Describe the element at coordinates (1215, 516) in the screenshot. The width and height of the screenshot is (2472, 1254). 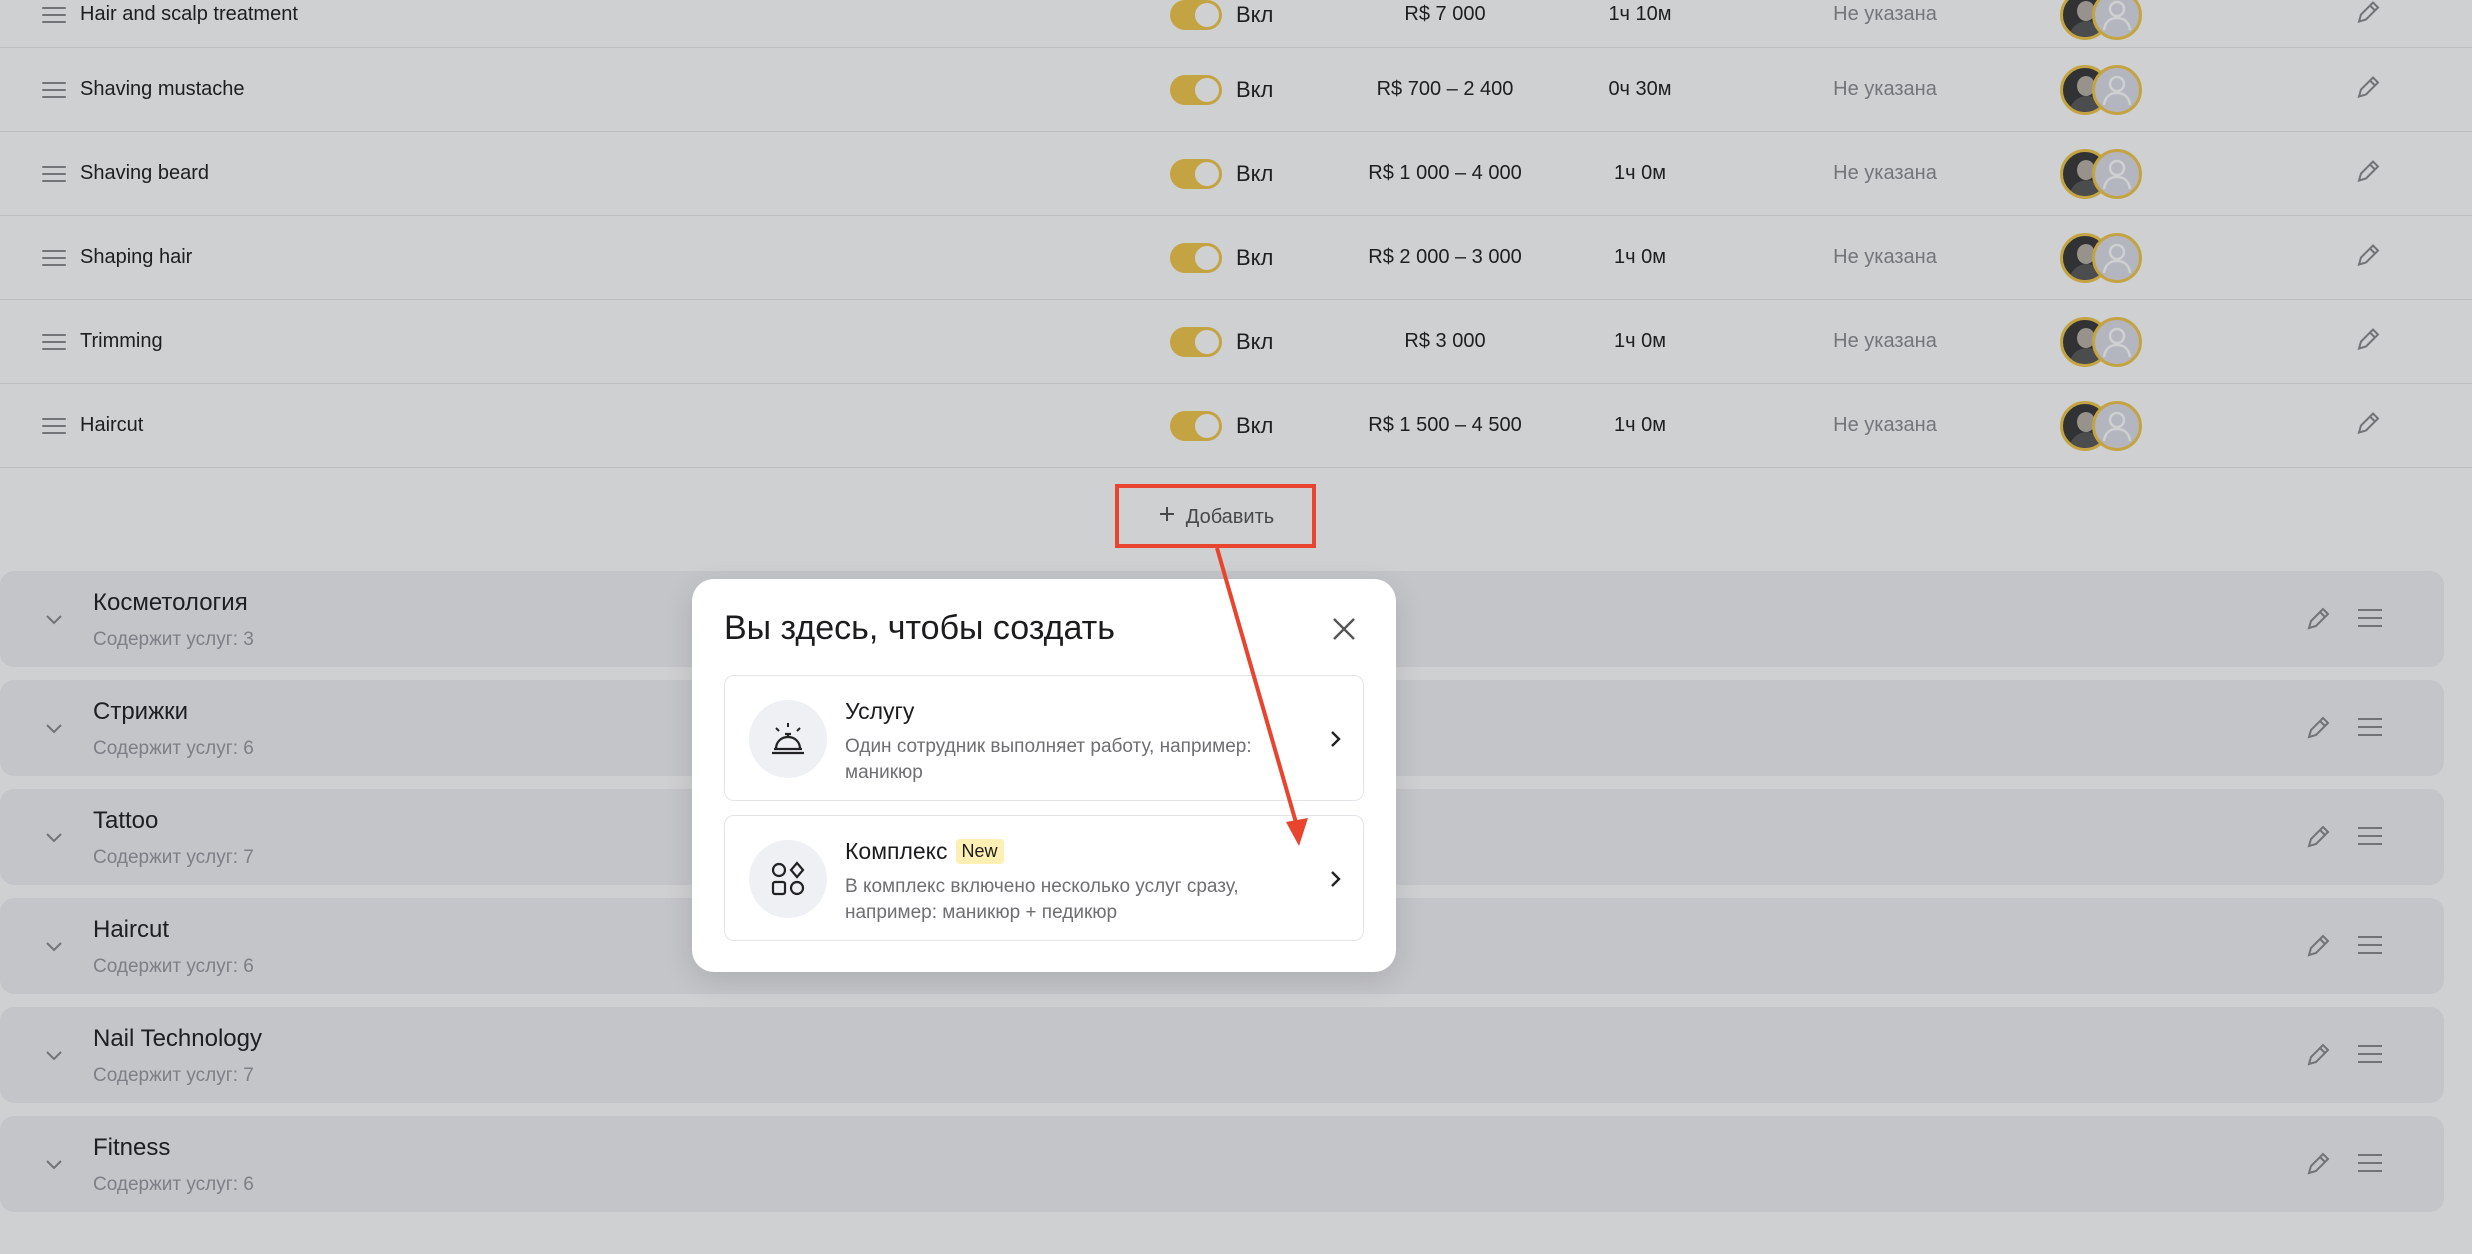
I see `annotation-highlight-box` at that location.